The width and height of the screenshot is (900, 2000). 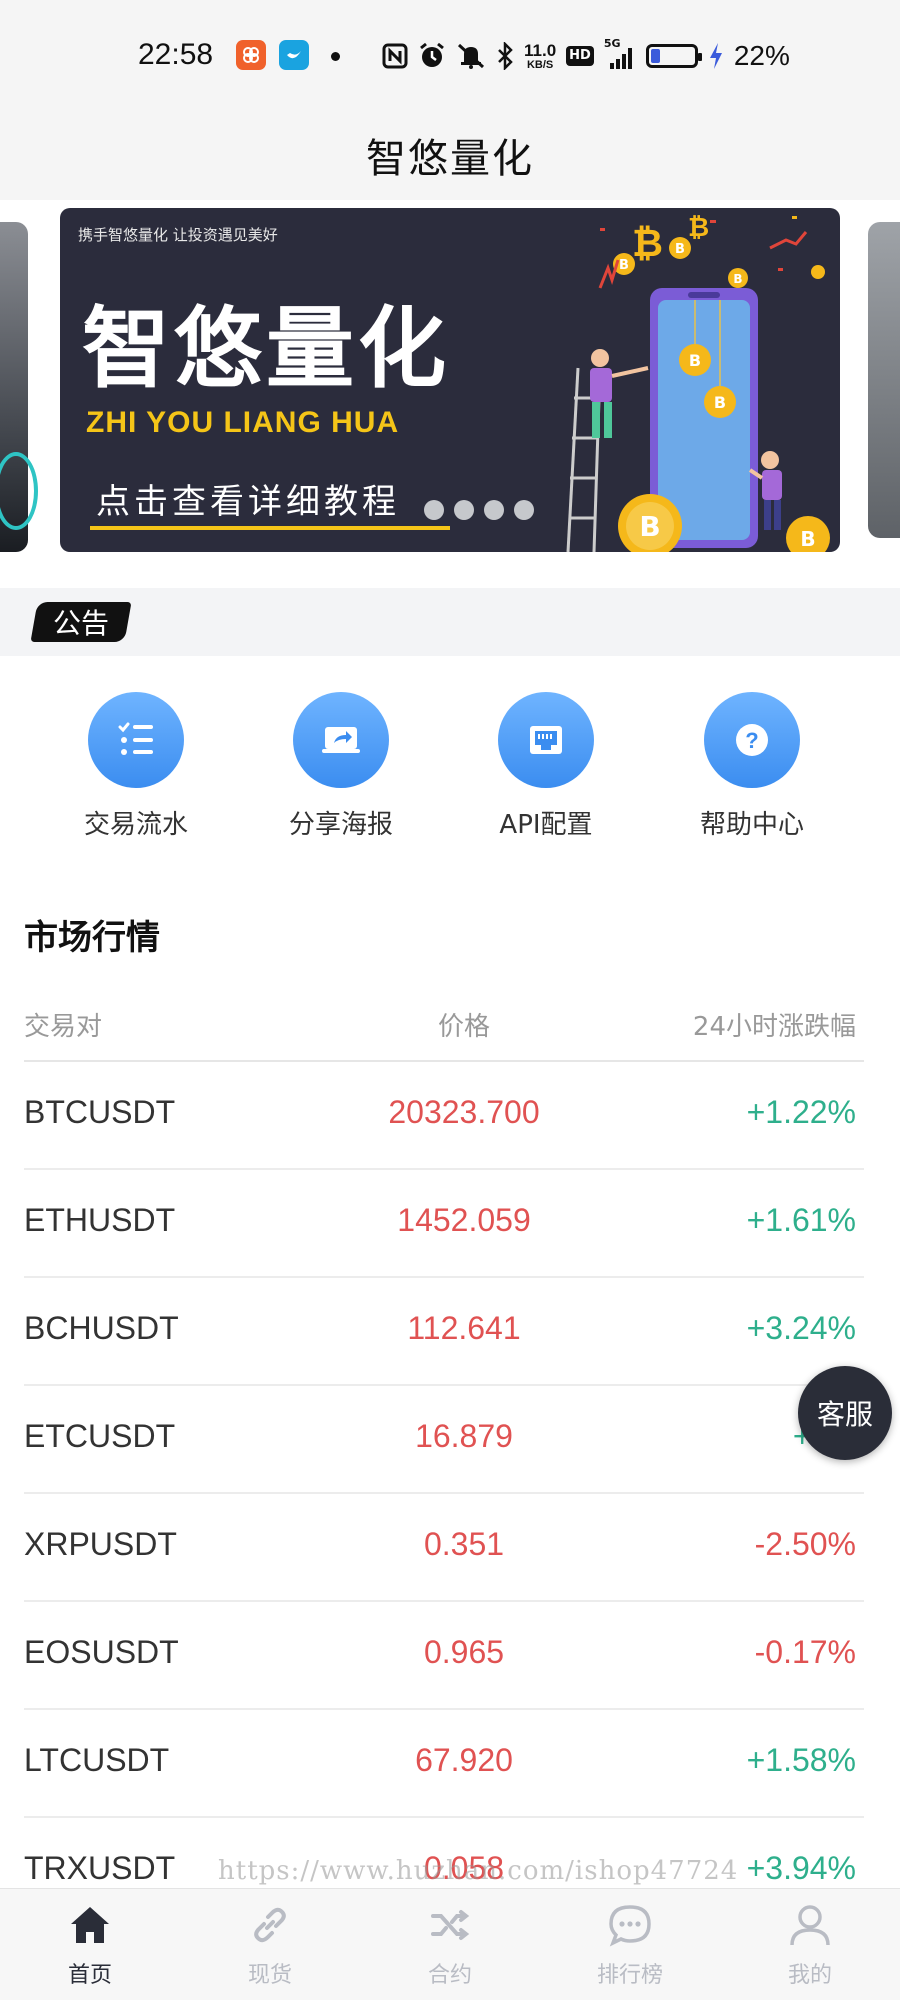 What do you see at coordinates (673, 56) in the screenshot?
I see `battery-icon` at bounding box center [673, 56].